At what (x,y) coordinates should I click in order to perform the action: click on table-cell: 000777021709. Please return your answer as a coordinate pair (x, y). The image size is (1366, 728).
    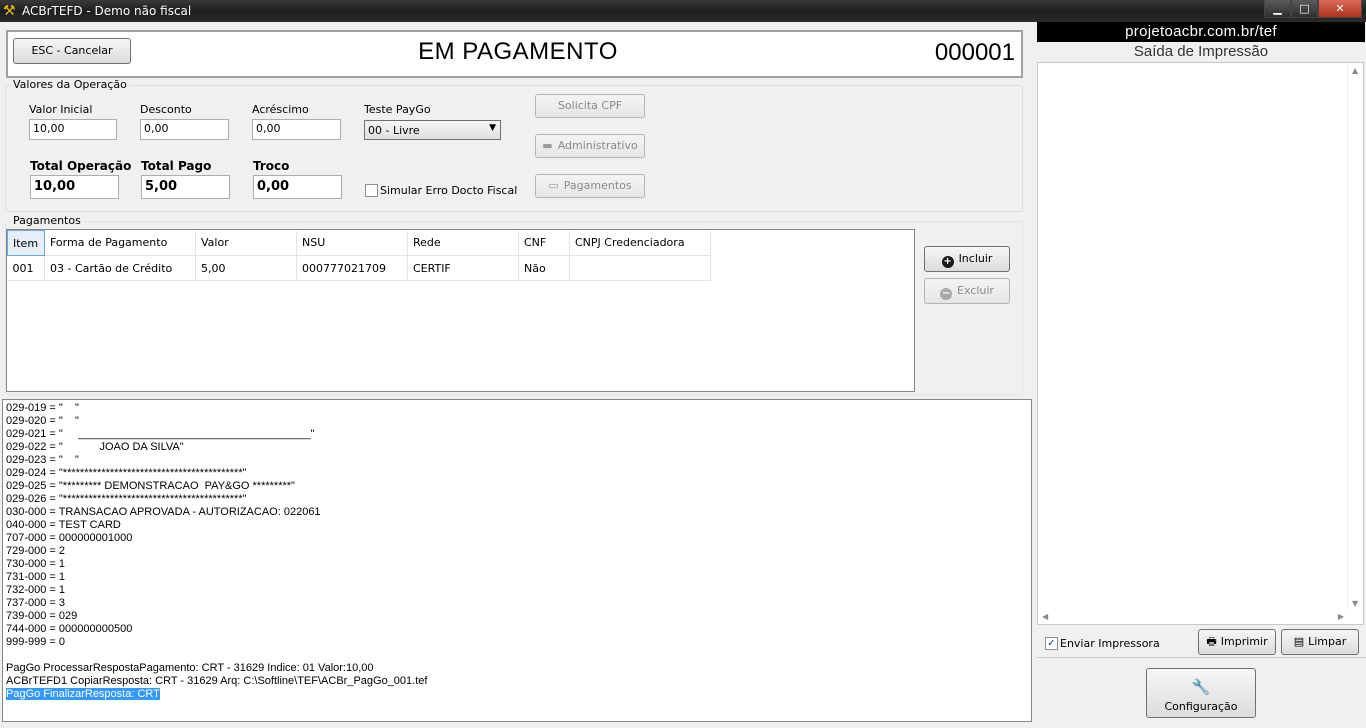
    Looking at the image, I should click on (352, 268).